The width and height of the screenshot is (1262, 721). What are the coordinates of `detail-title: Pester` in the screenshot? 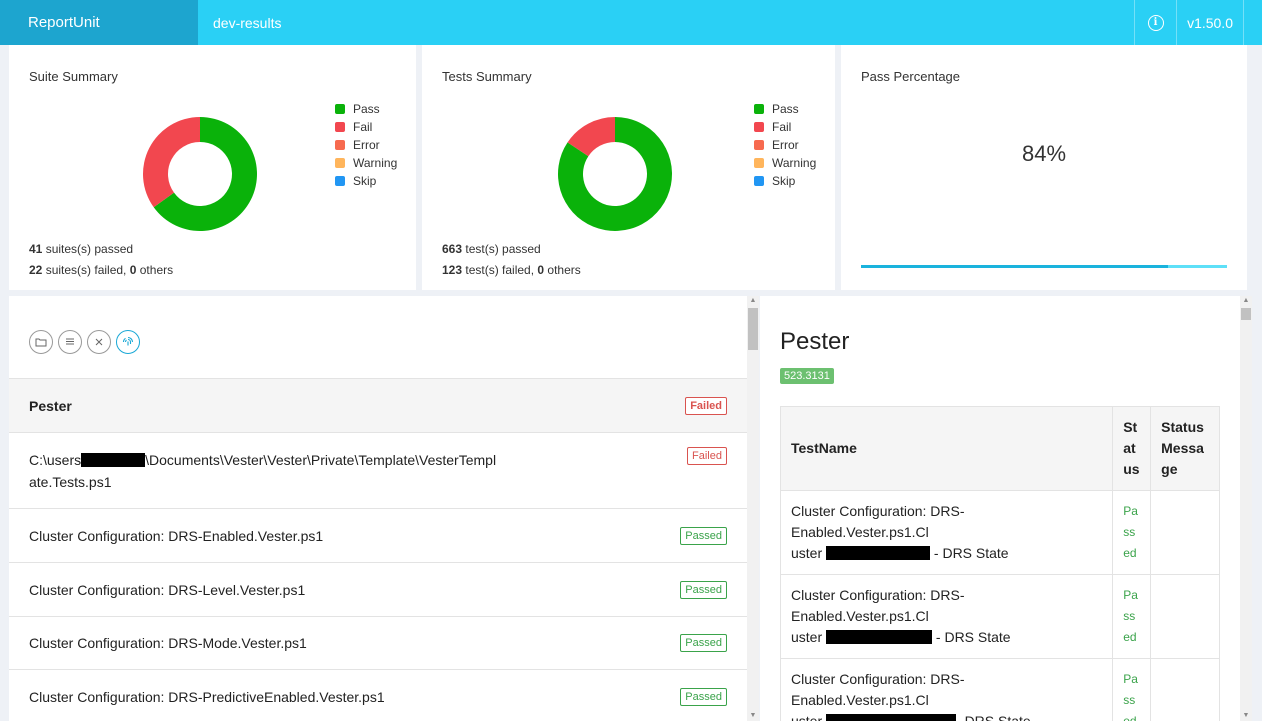 It's located at (815, 341).